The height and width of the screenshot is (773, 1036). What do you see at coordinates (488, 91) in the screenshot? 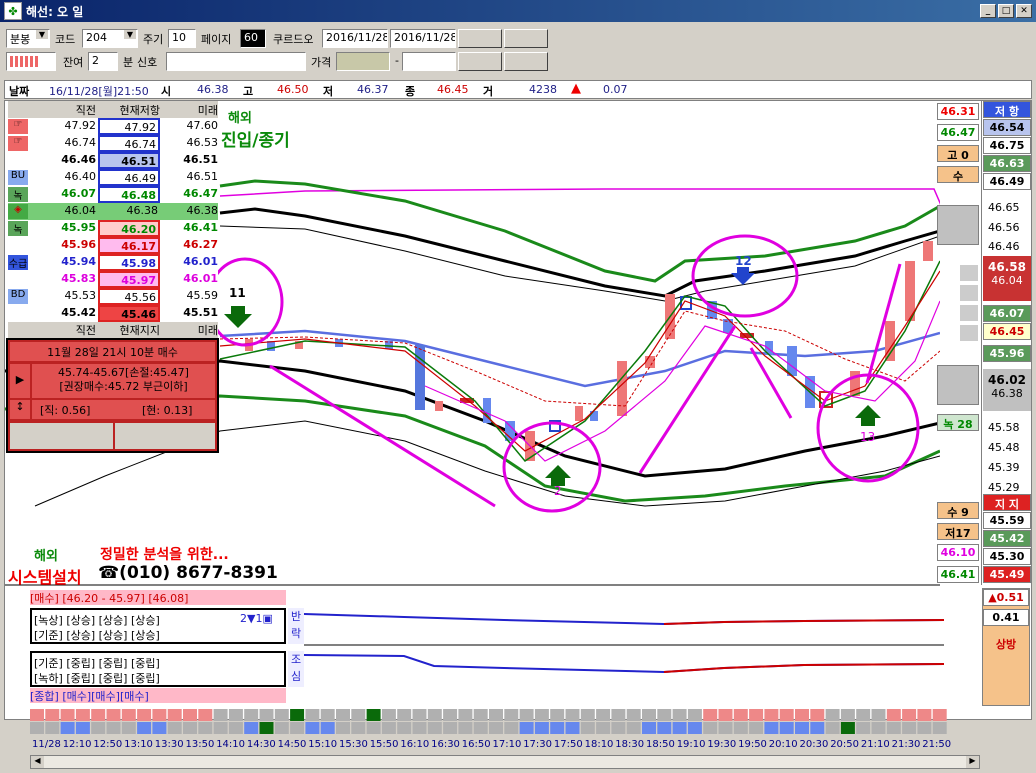
I see `volume-label: 거` at bounding box center [488, 91].